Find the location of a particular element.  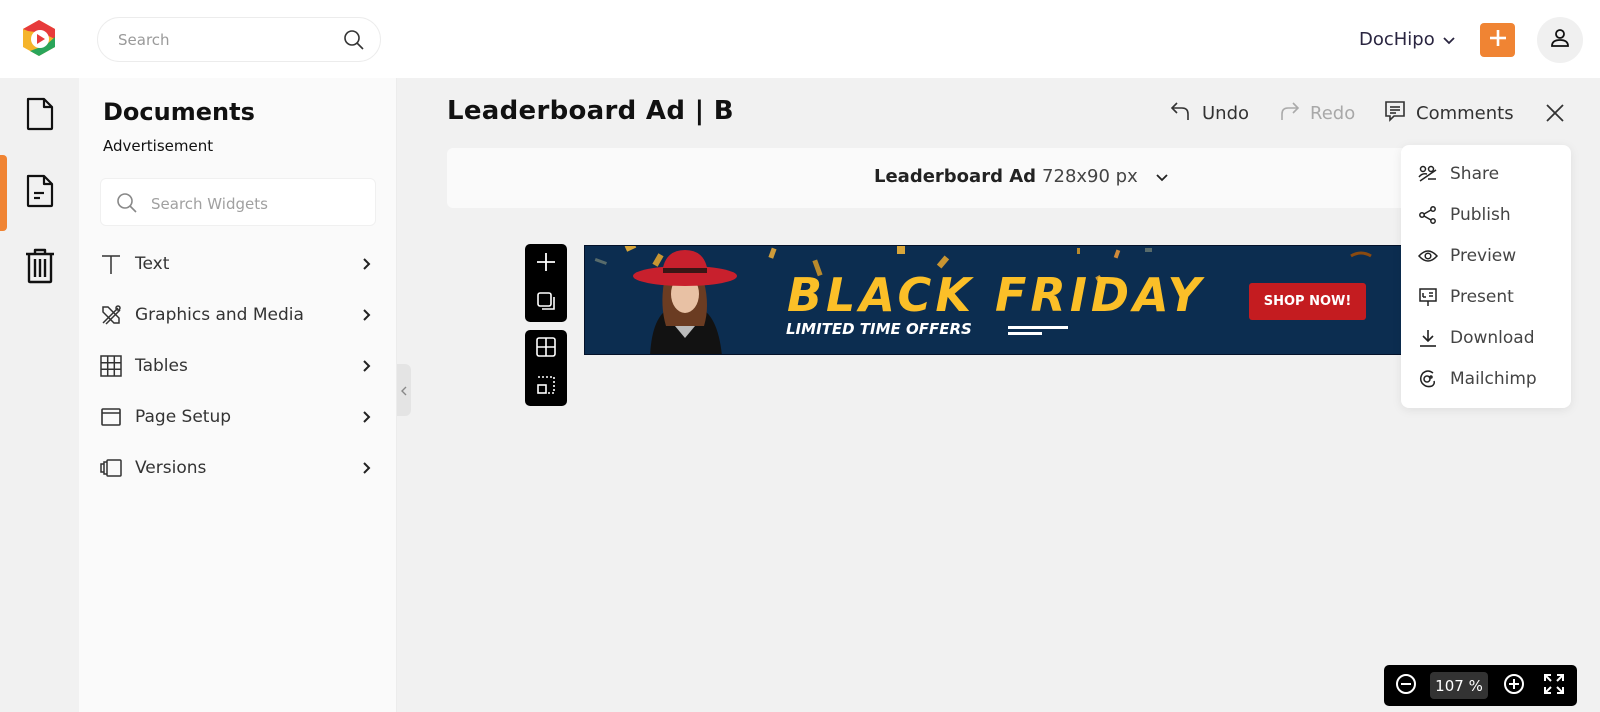

redo-label: Redo is located at coordinates (1333, 113).